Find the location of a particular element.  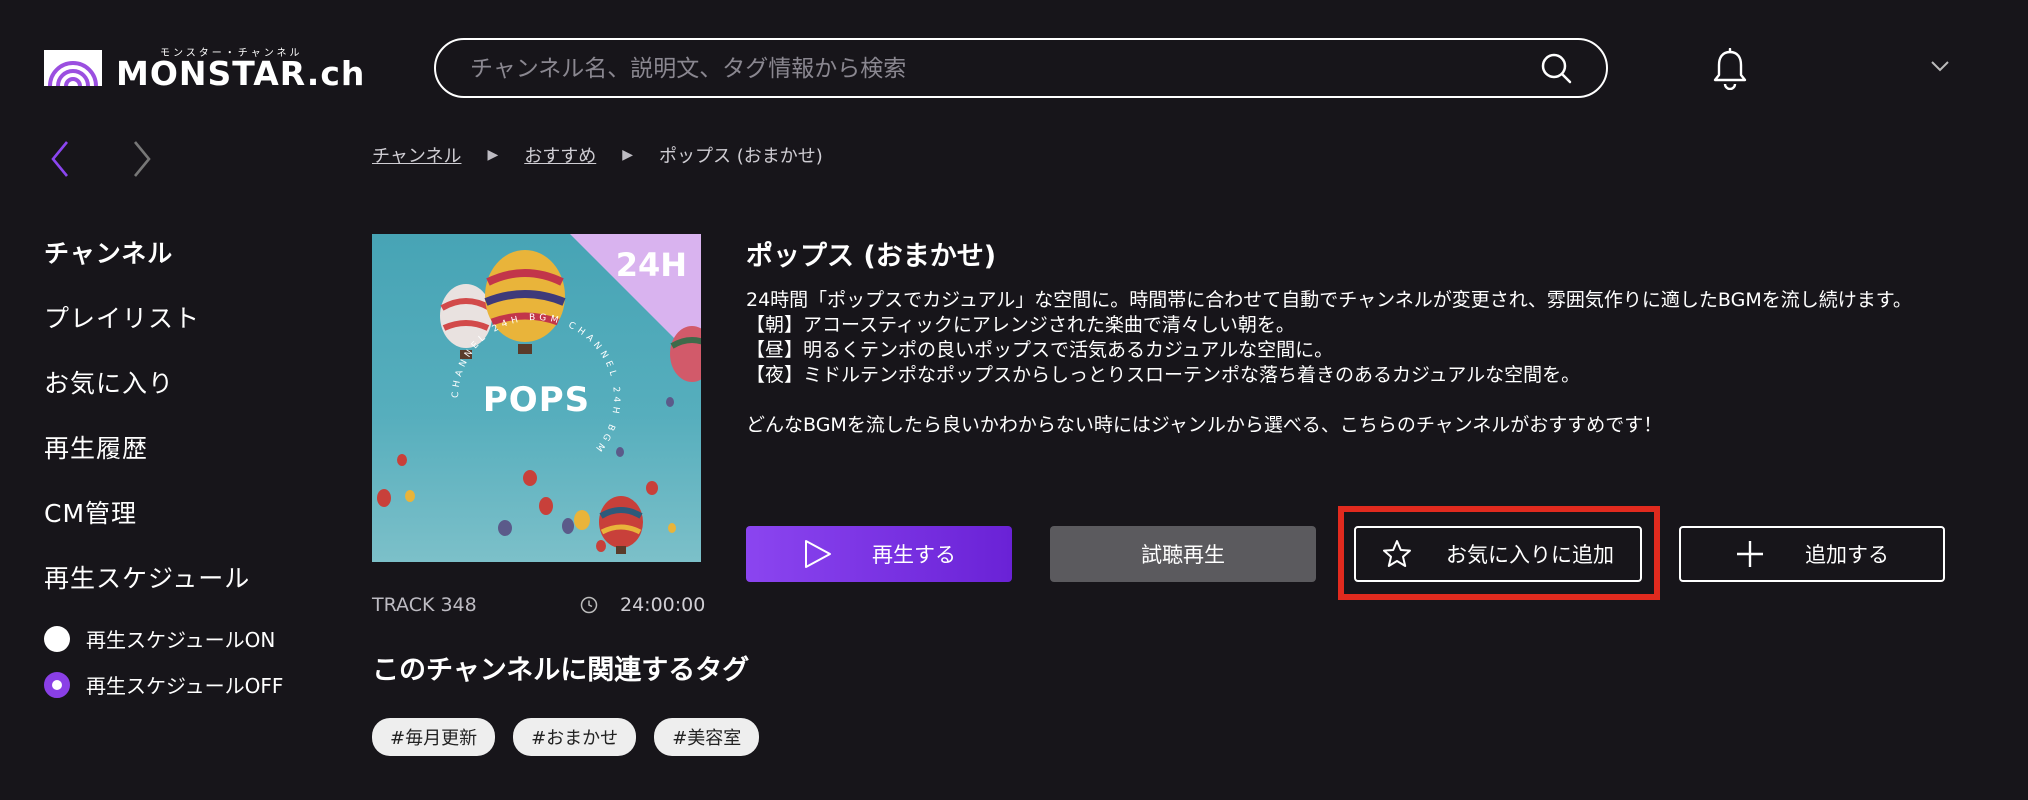

radio-selected-icon is located at coordinates (57, 684).